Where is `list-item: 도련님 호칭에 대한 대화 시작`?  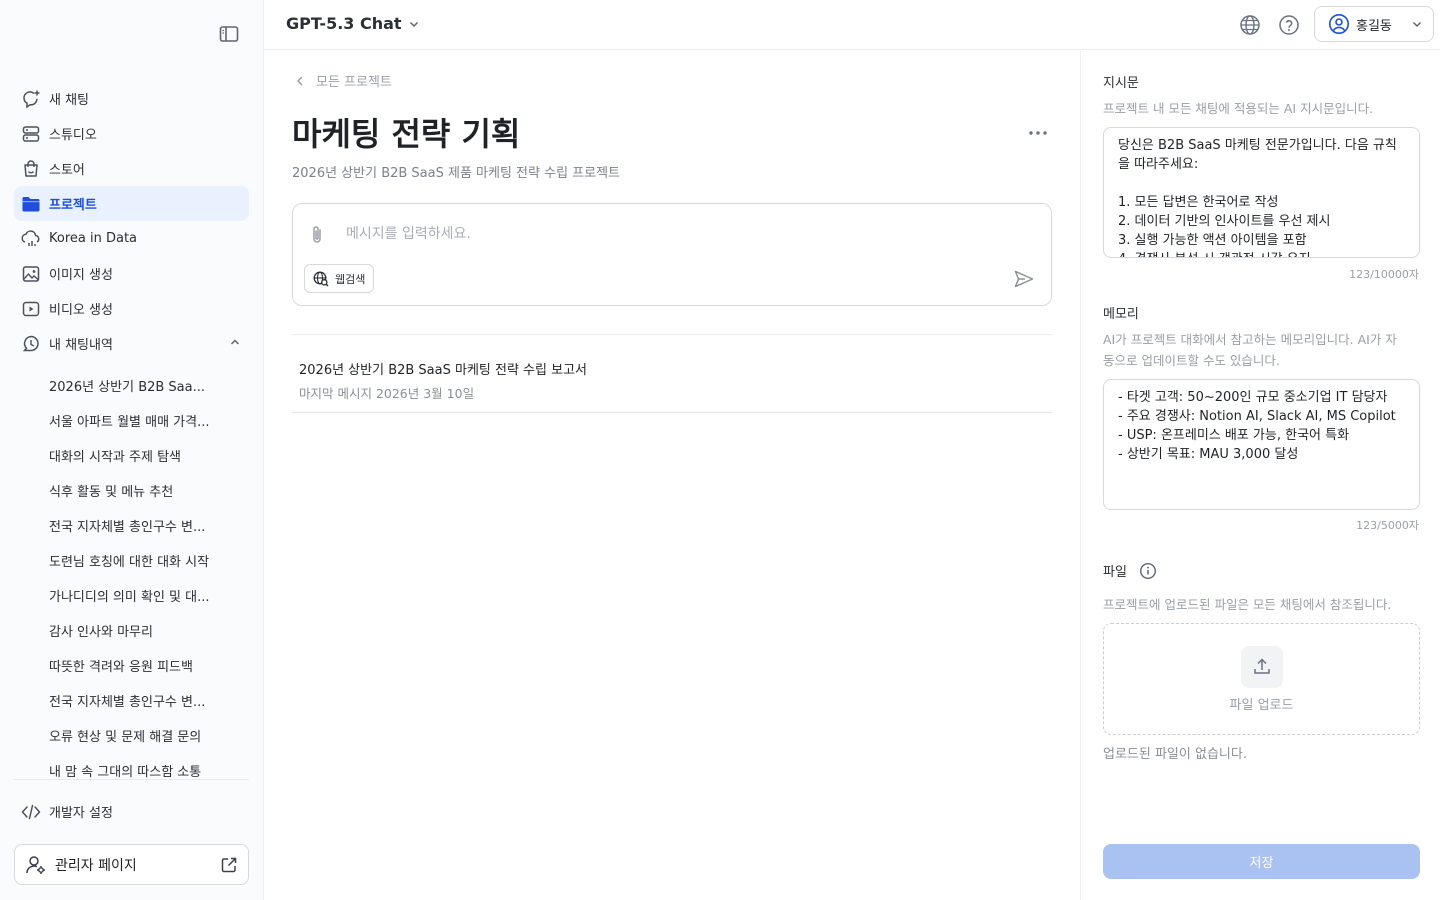 list-item: 도련님 호칭에 대한 대화 시작 is located at coordinates (131, 560).